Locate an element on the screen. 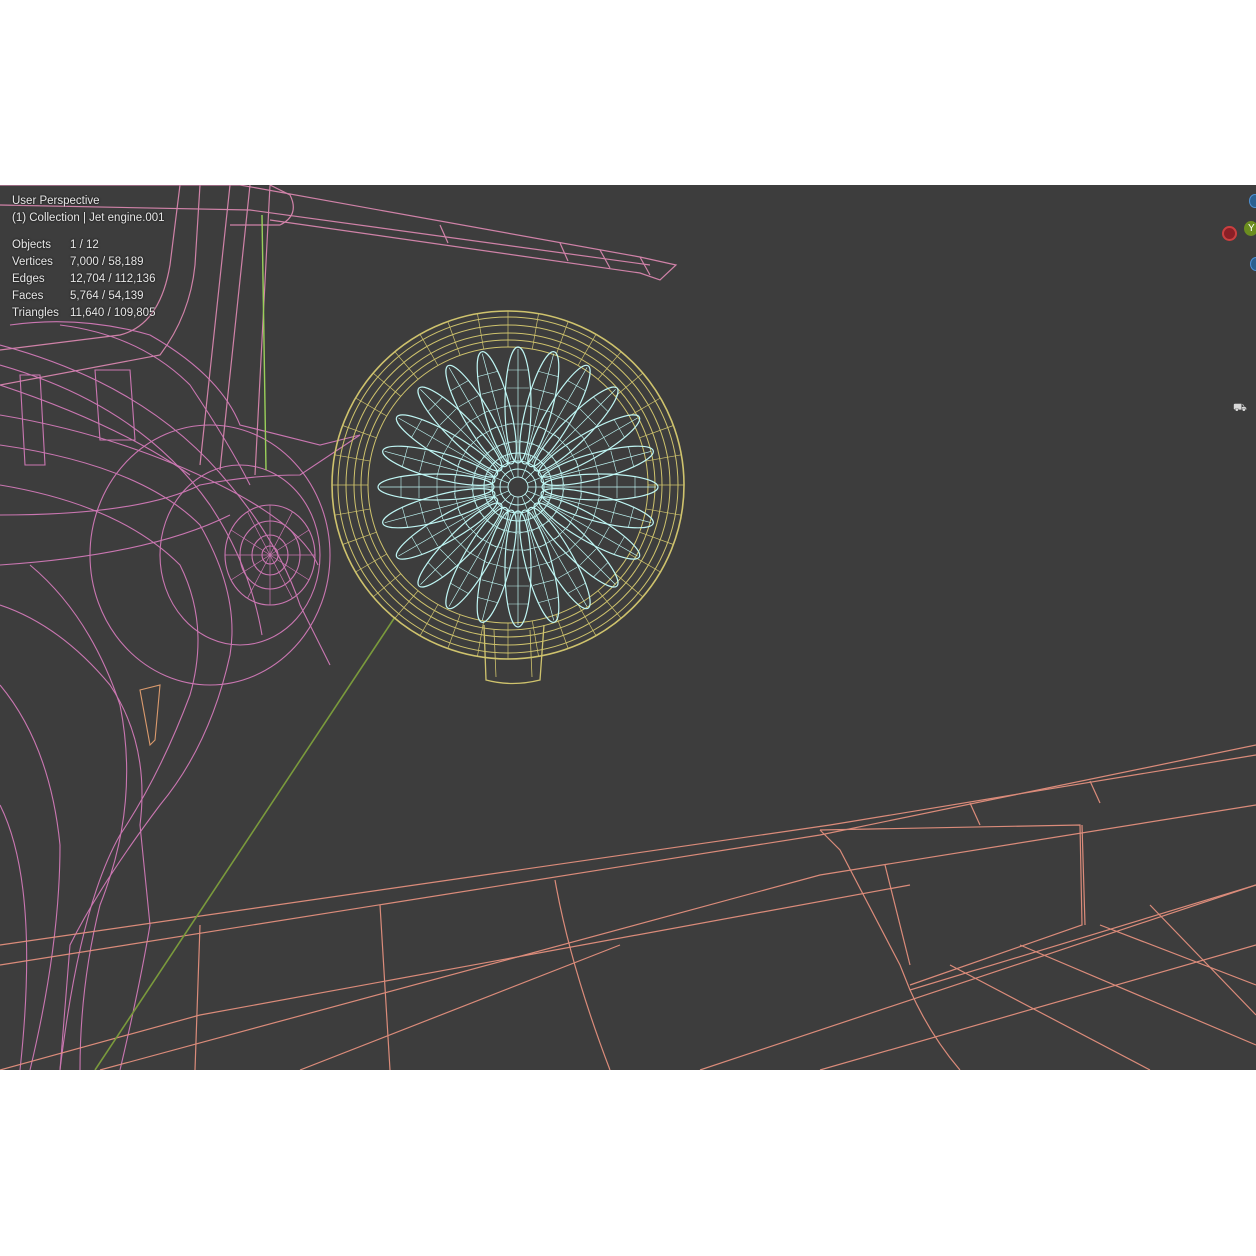  gizmo-y-axis-handle: Y is located at coordinates (1250, 228).